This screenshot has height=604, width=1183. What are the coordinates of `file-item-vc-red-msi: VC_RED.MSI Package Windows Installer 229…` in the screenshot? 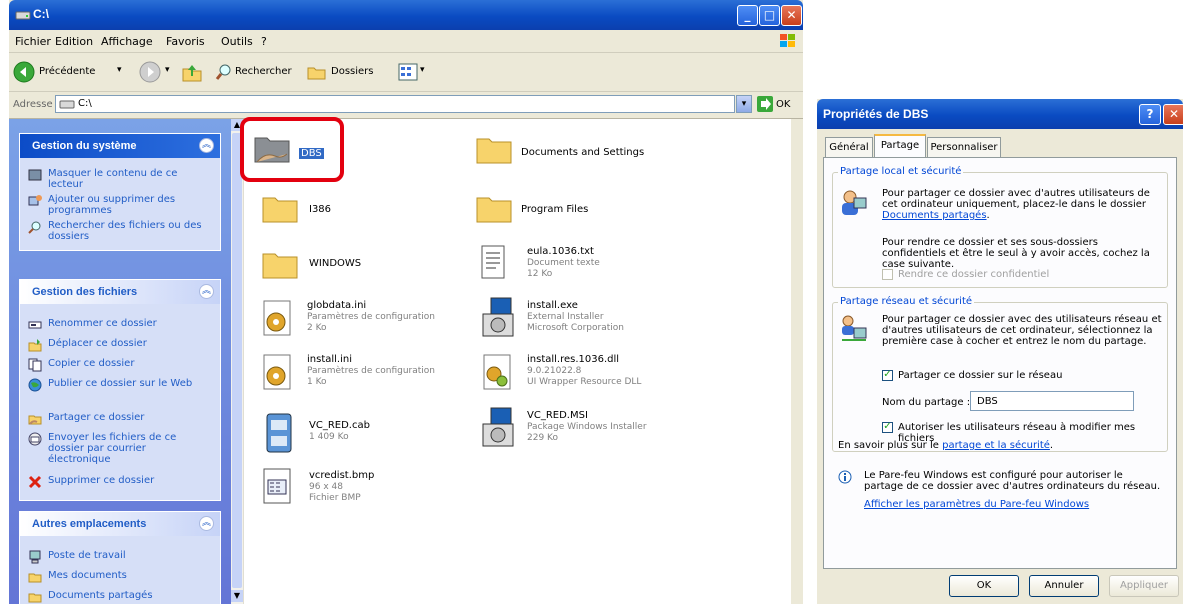 It's located at (582, 429).